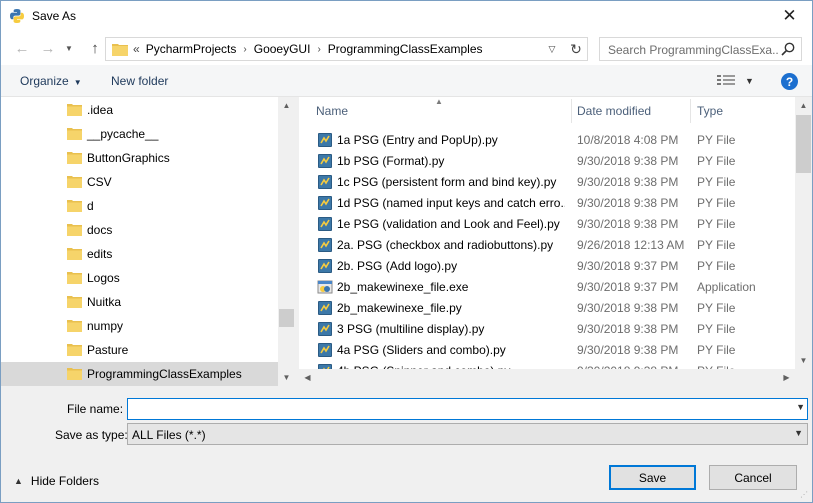  I want to click on breadcrumb-item-gooeygui: GooeyGUI, so click(282, 49).